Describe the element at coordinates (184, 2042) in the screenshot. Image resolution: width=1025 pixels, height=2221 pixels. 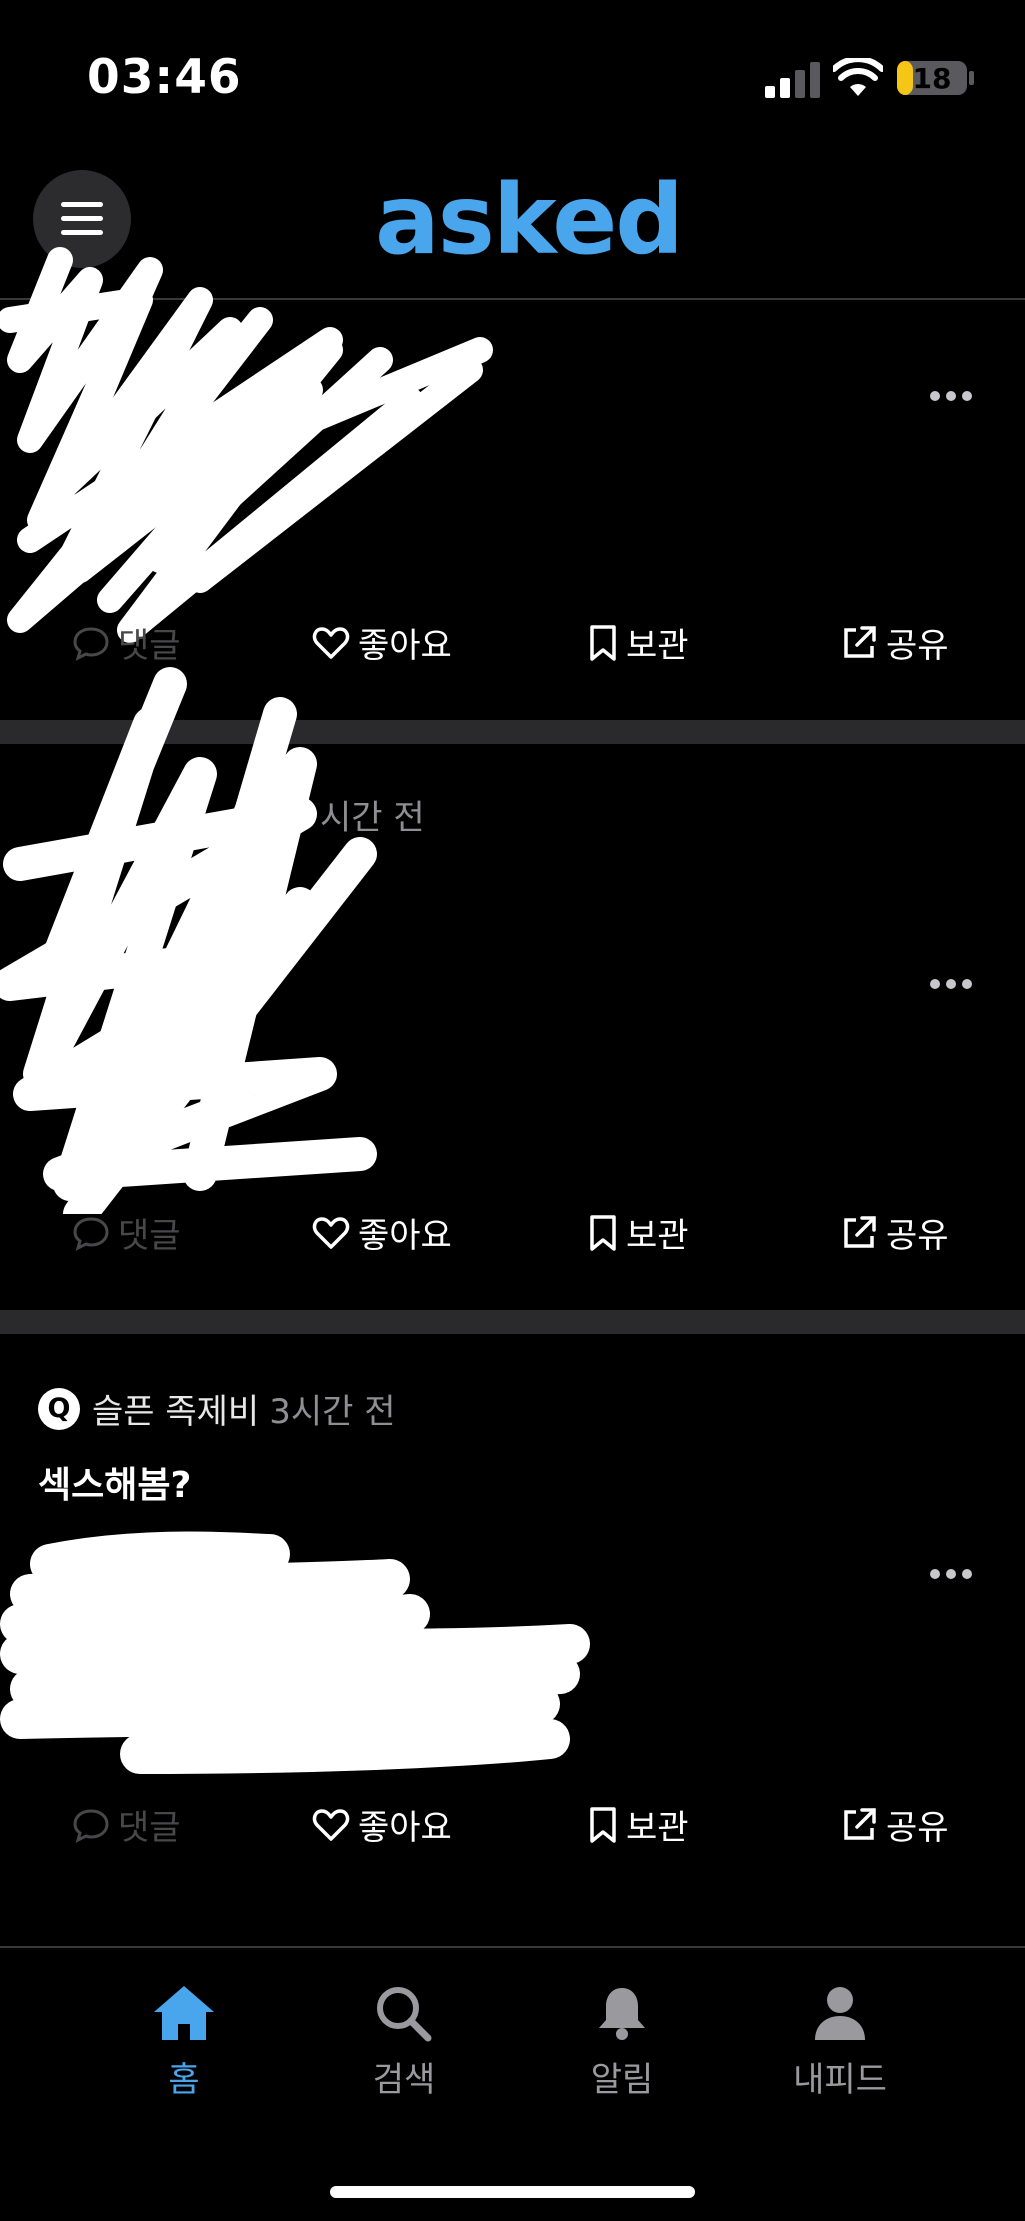
I see `nav-home: 홈` at that location.